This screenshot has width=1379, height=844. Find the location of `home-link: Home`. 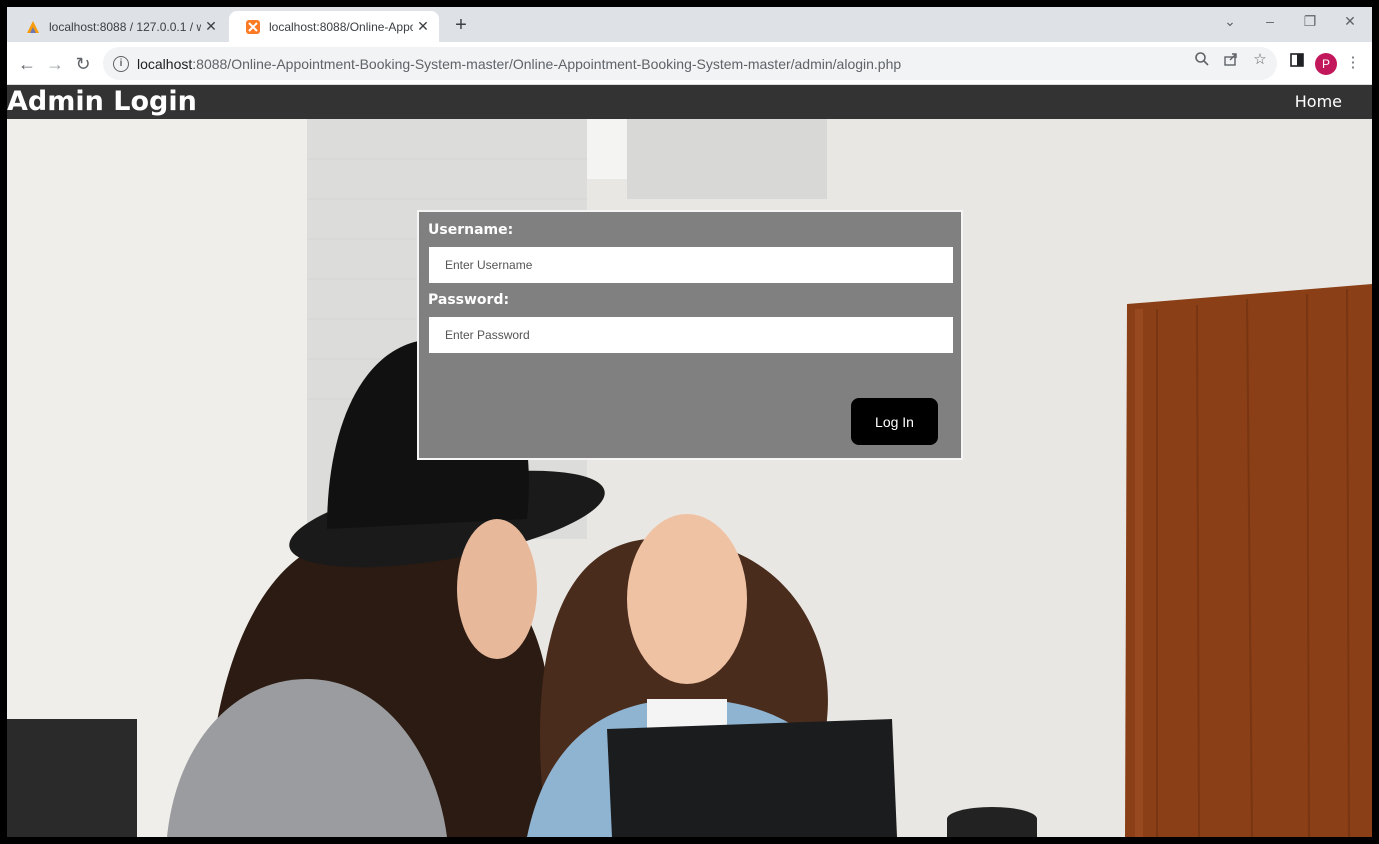

home-link: Home is located at coordinates (1318, 102).